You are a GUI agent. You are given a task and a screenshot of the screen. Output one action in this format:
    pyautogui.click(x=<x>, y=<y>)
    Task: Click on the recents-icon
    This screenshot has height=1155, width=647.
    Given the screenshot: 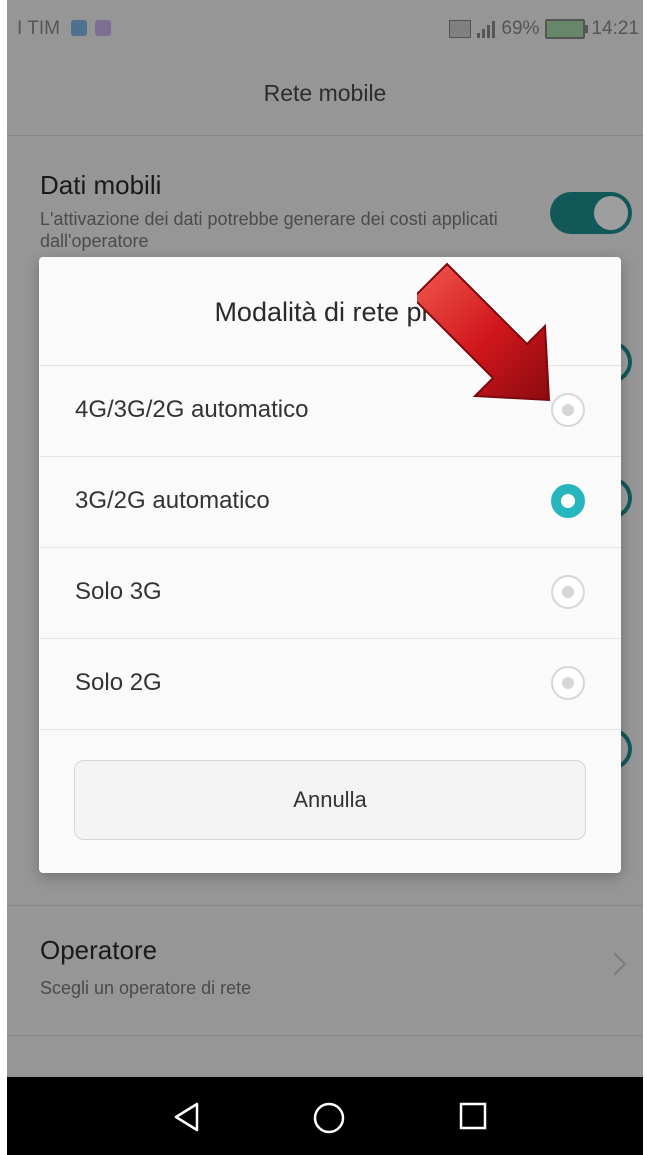 What is the action you would take?
    pyautogui.click(x=473, y=1116)
    